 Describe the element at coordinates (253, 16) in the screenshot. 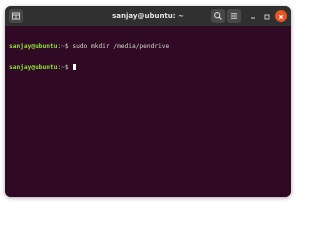

I see `minimize-icon` at that location.